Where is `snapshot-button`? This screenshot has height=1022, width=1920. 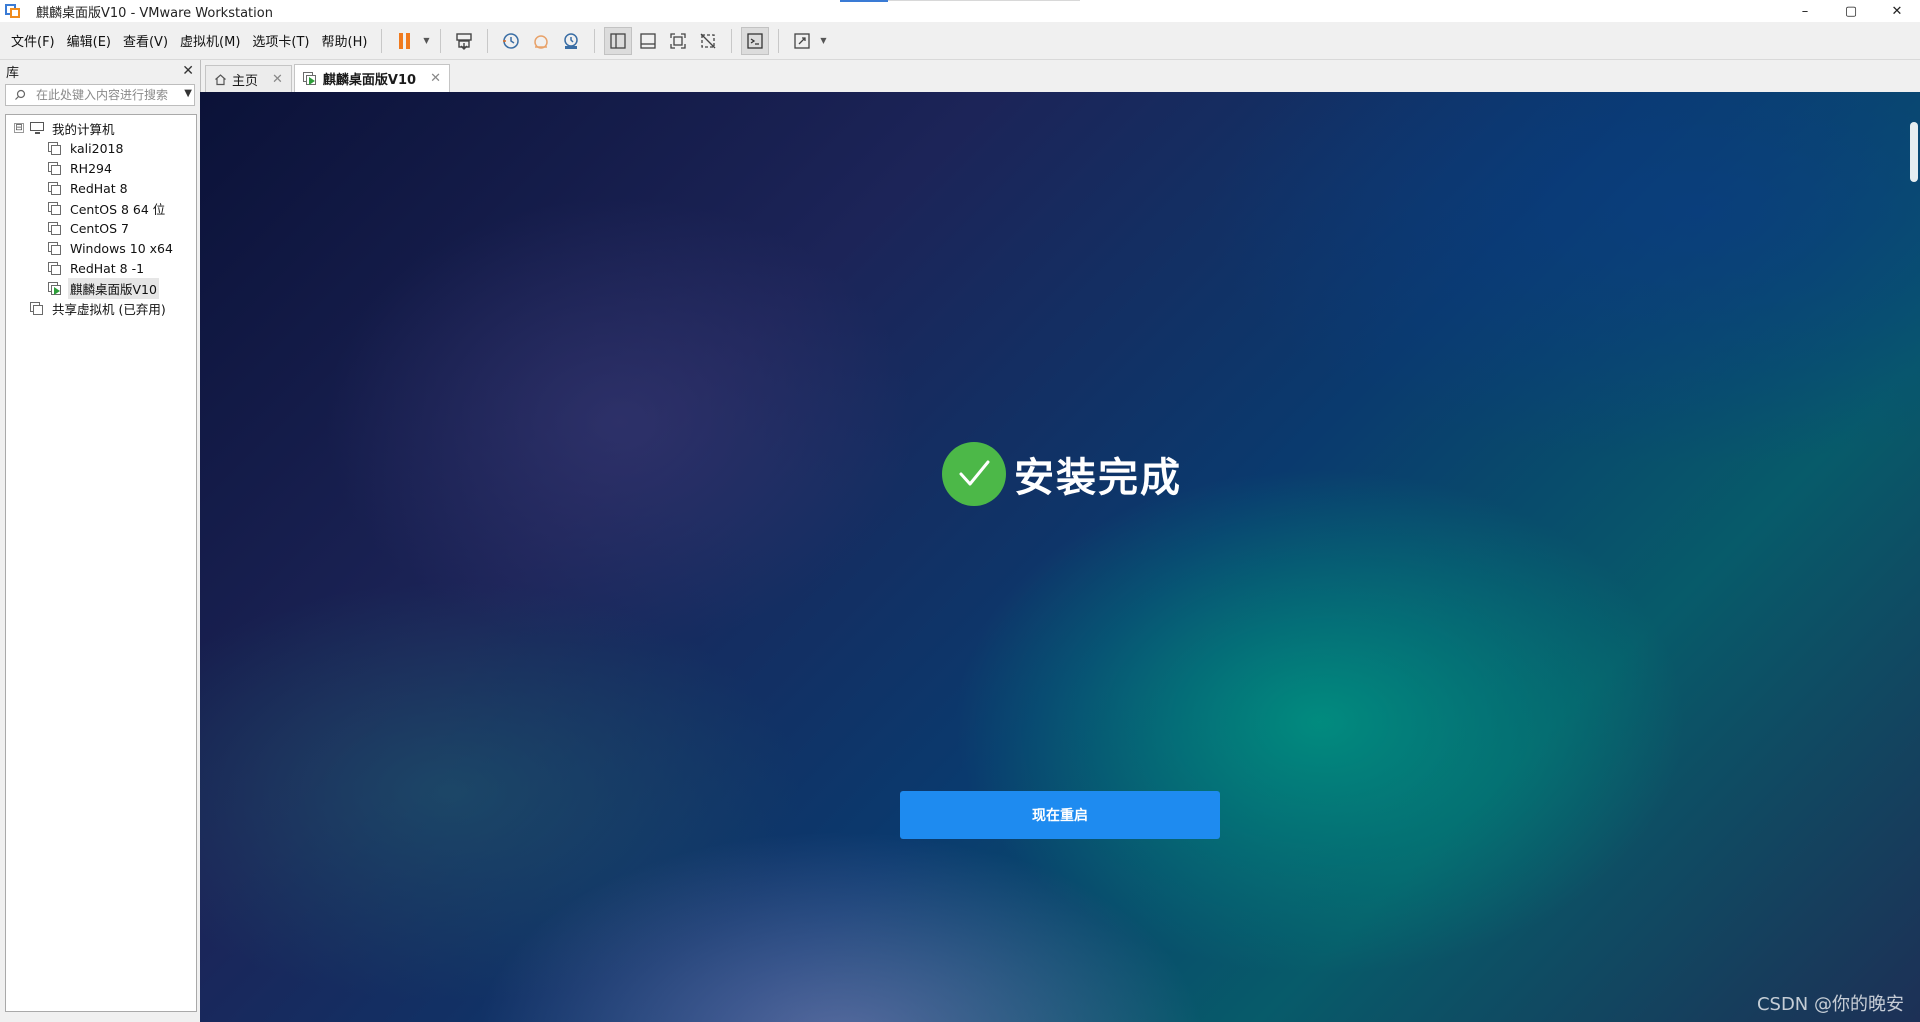
snapshot-button is located at coordinates (511, 41).